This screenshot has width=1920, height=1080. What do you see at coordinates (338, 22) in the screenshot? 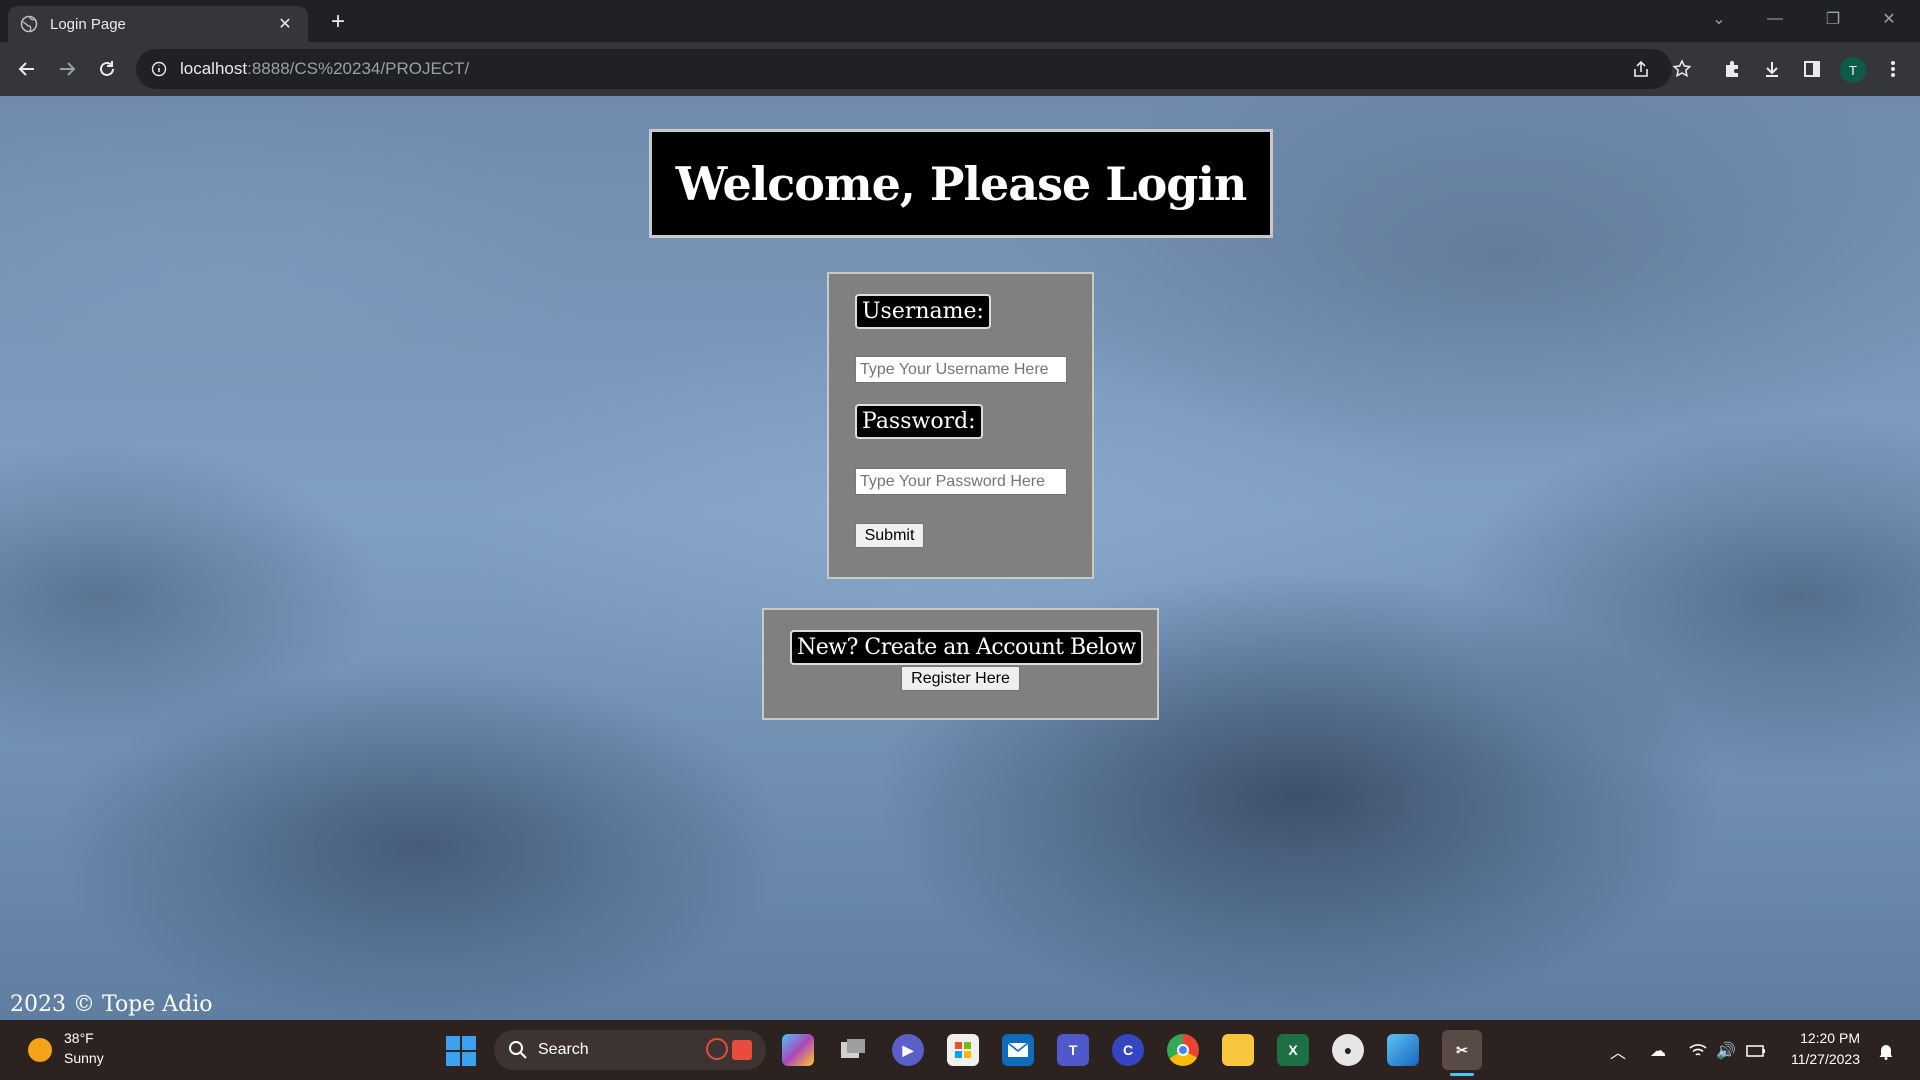
I see `new-tab-button: +` at bounding box center [338, 22].